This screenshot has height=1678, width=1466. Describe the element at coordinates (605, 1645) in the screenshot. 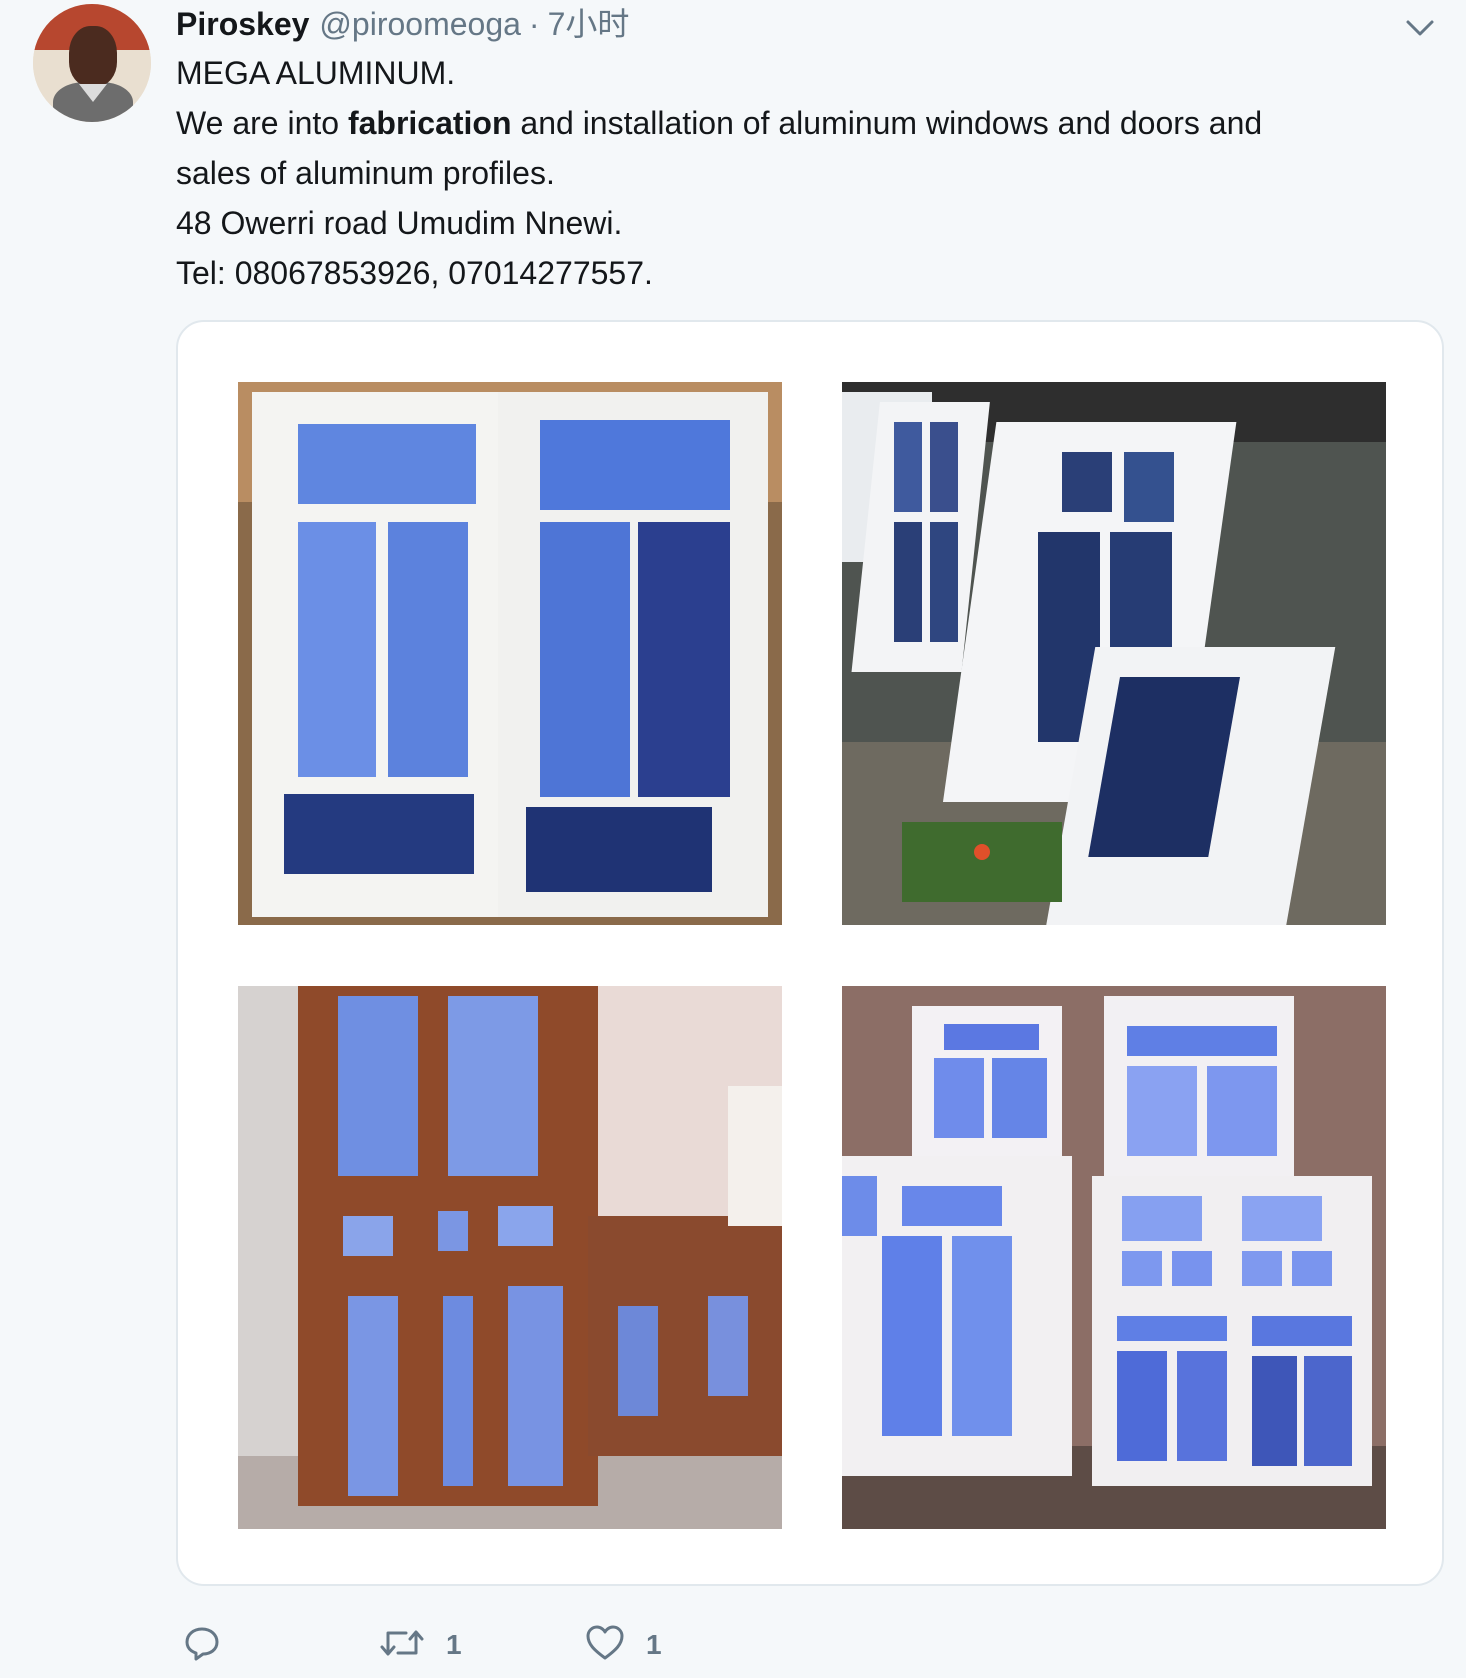

I see `heart-icon` at that location.